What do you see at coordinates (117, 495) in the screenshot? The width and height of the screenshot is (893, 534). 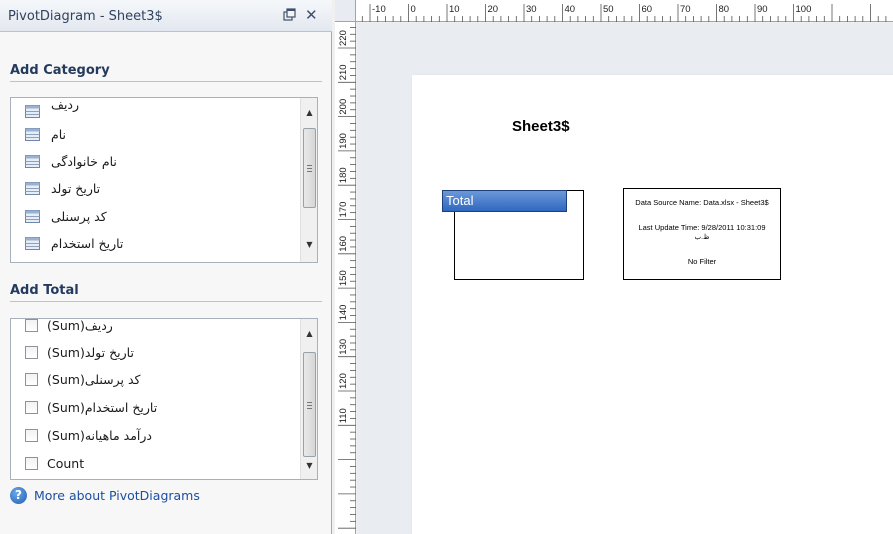 I see `help-link-text: More about PivotDiagrams` at bounding box center [117, 495].